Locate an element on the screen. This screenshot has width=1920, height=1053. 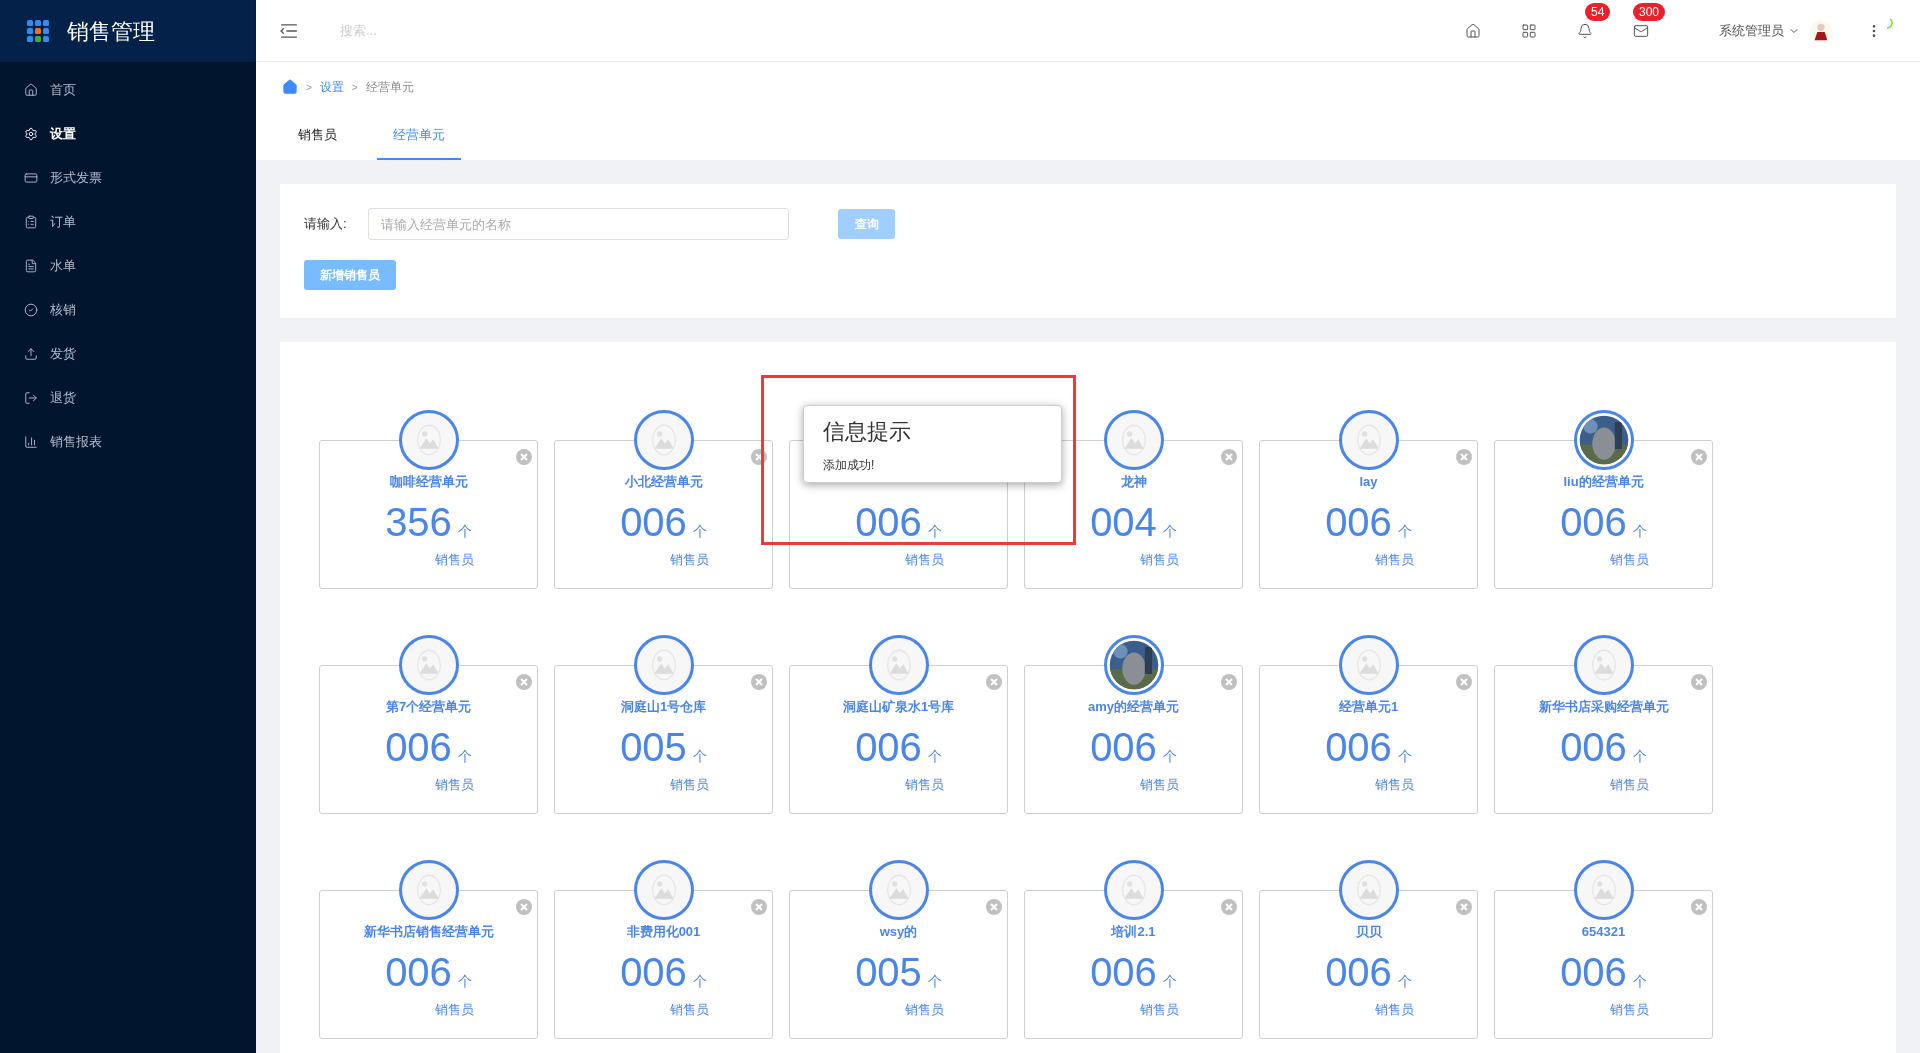
settings-icon is located at coordinates (31, 134).